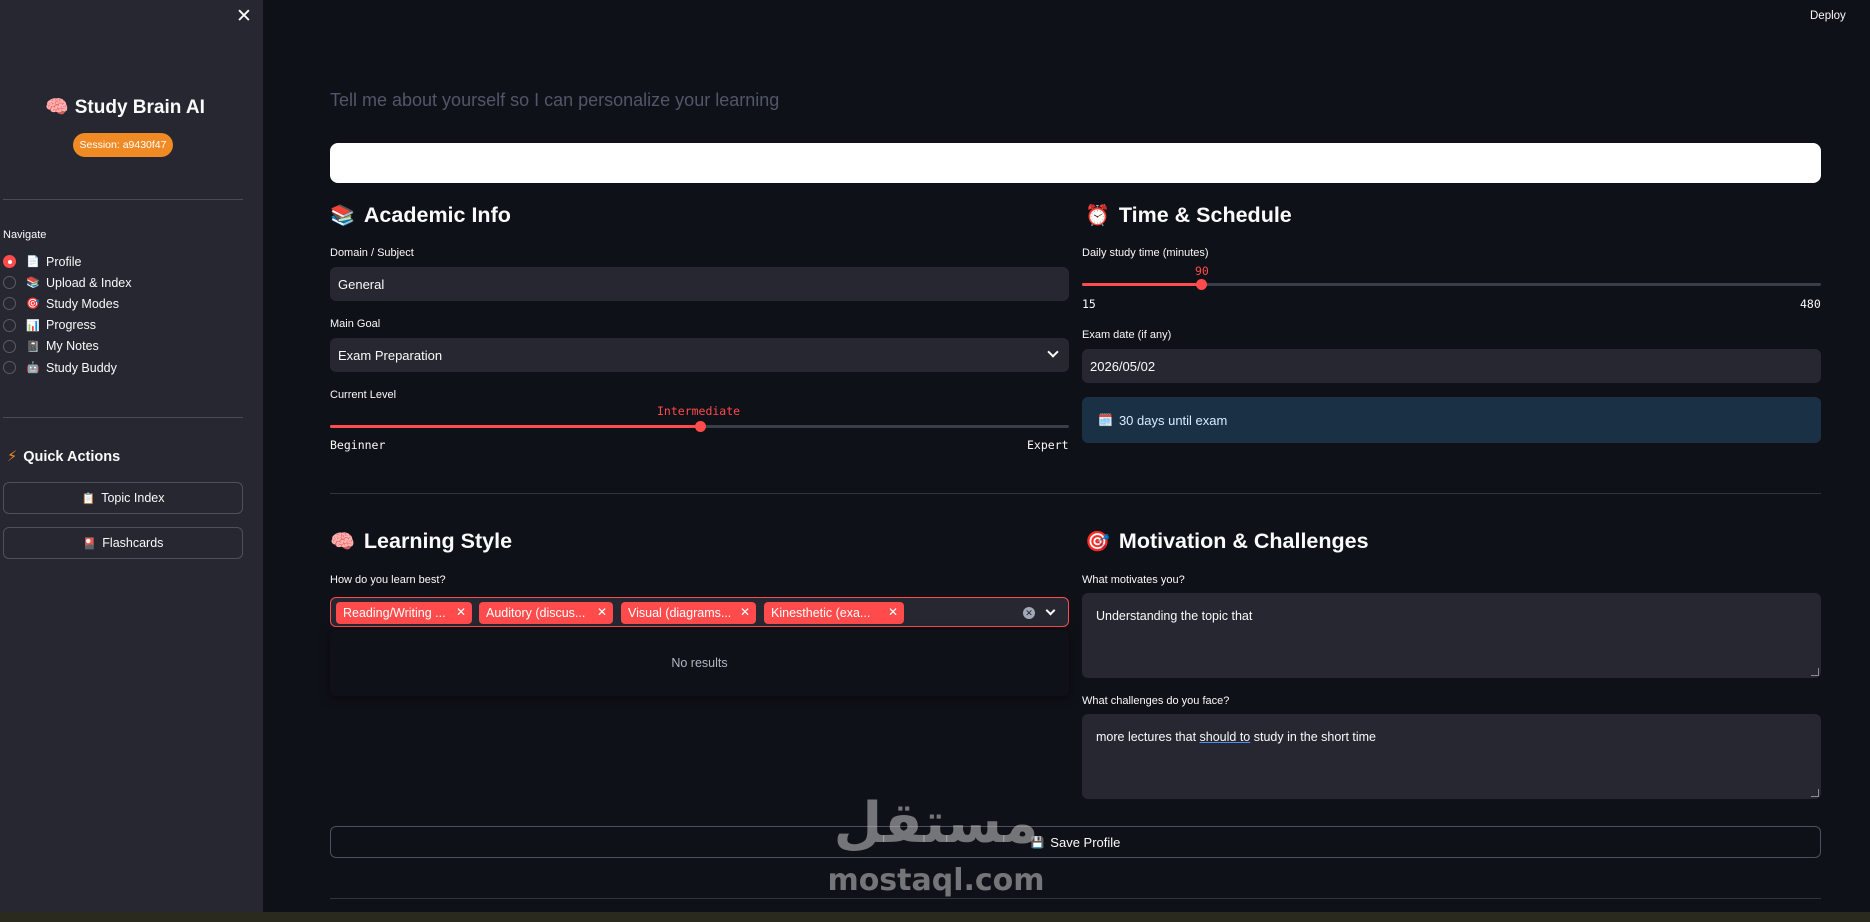  I want to click on exam-date-input: 2026/05/02, so click(1451, 366).